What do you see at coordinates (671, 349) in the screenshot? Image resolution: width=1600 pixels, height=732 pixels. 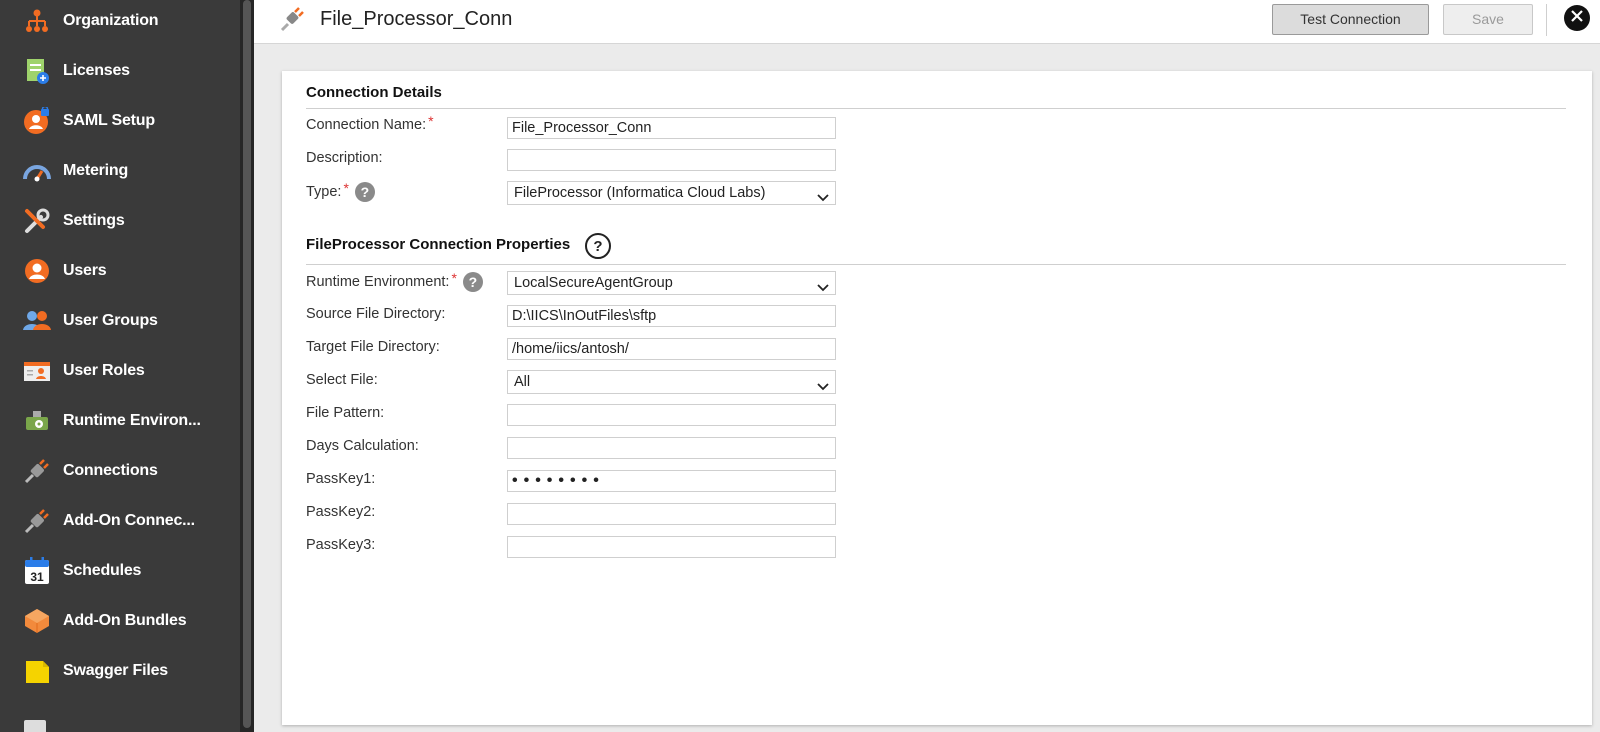 I see `target-file-directory-input: /home/iics/antosh/` at bounding box center [671, 349].